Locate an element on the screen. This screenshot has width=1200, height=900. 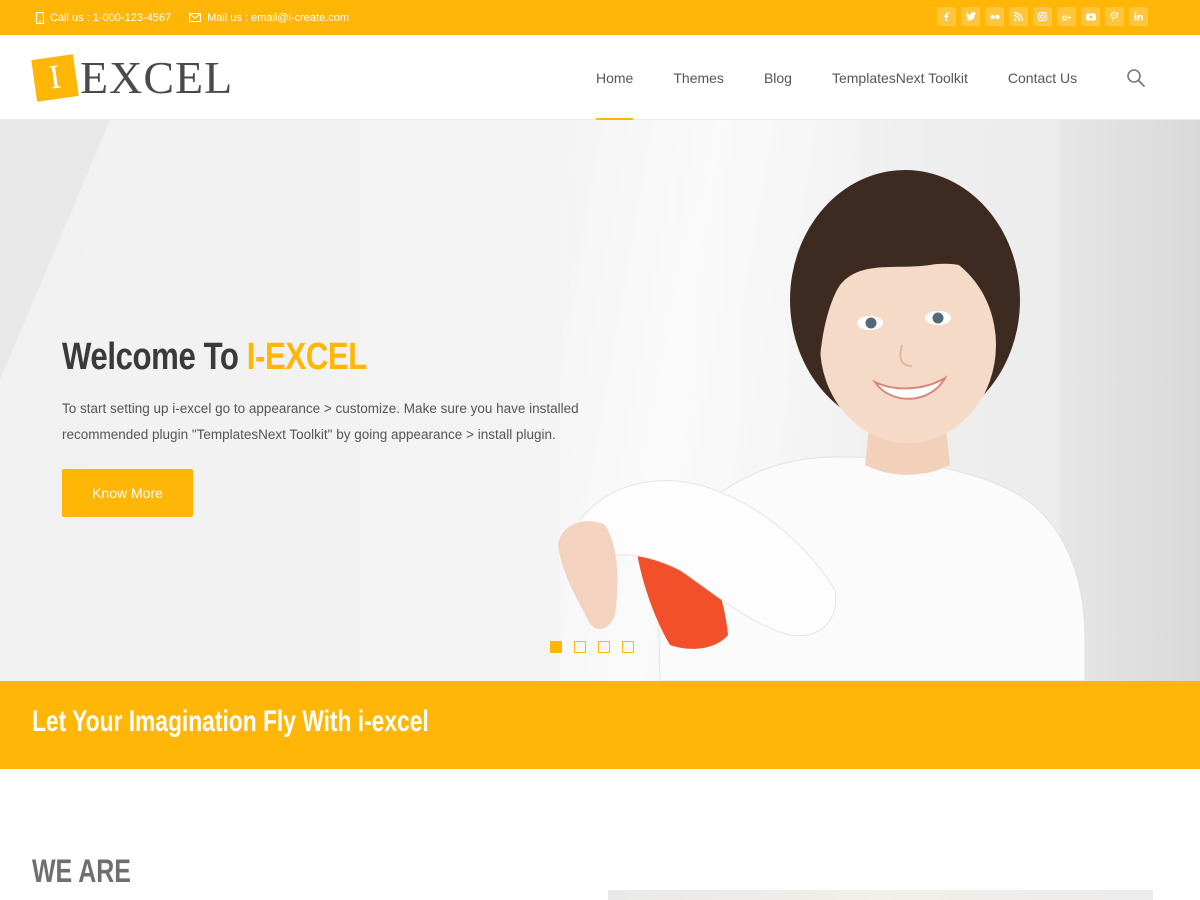
youtube-icon is located at coordinates (1090, 16).